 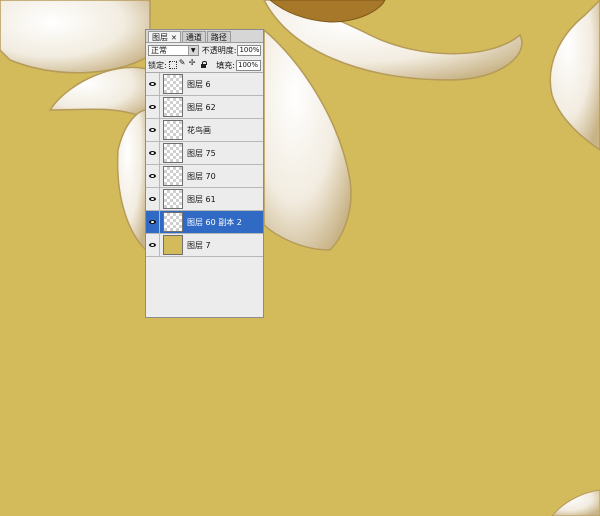 I want to click on lock-move-icon, so click(x=193, y=63).